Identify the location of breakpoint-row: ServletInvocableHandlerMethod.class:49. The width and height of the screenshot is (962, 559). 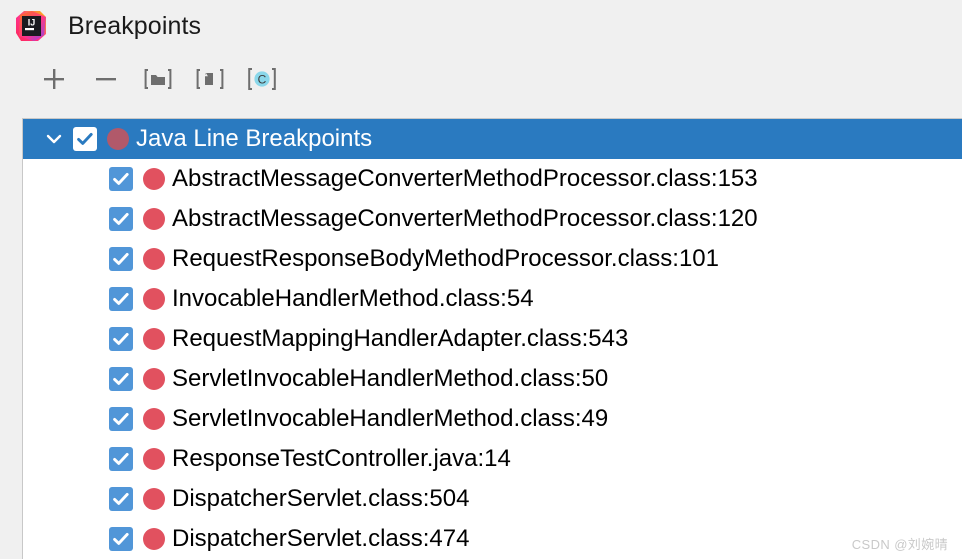
(492, 419).